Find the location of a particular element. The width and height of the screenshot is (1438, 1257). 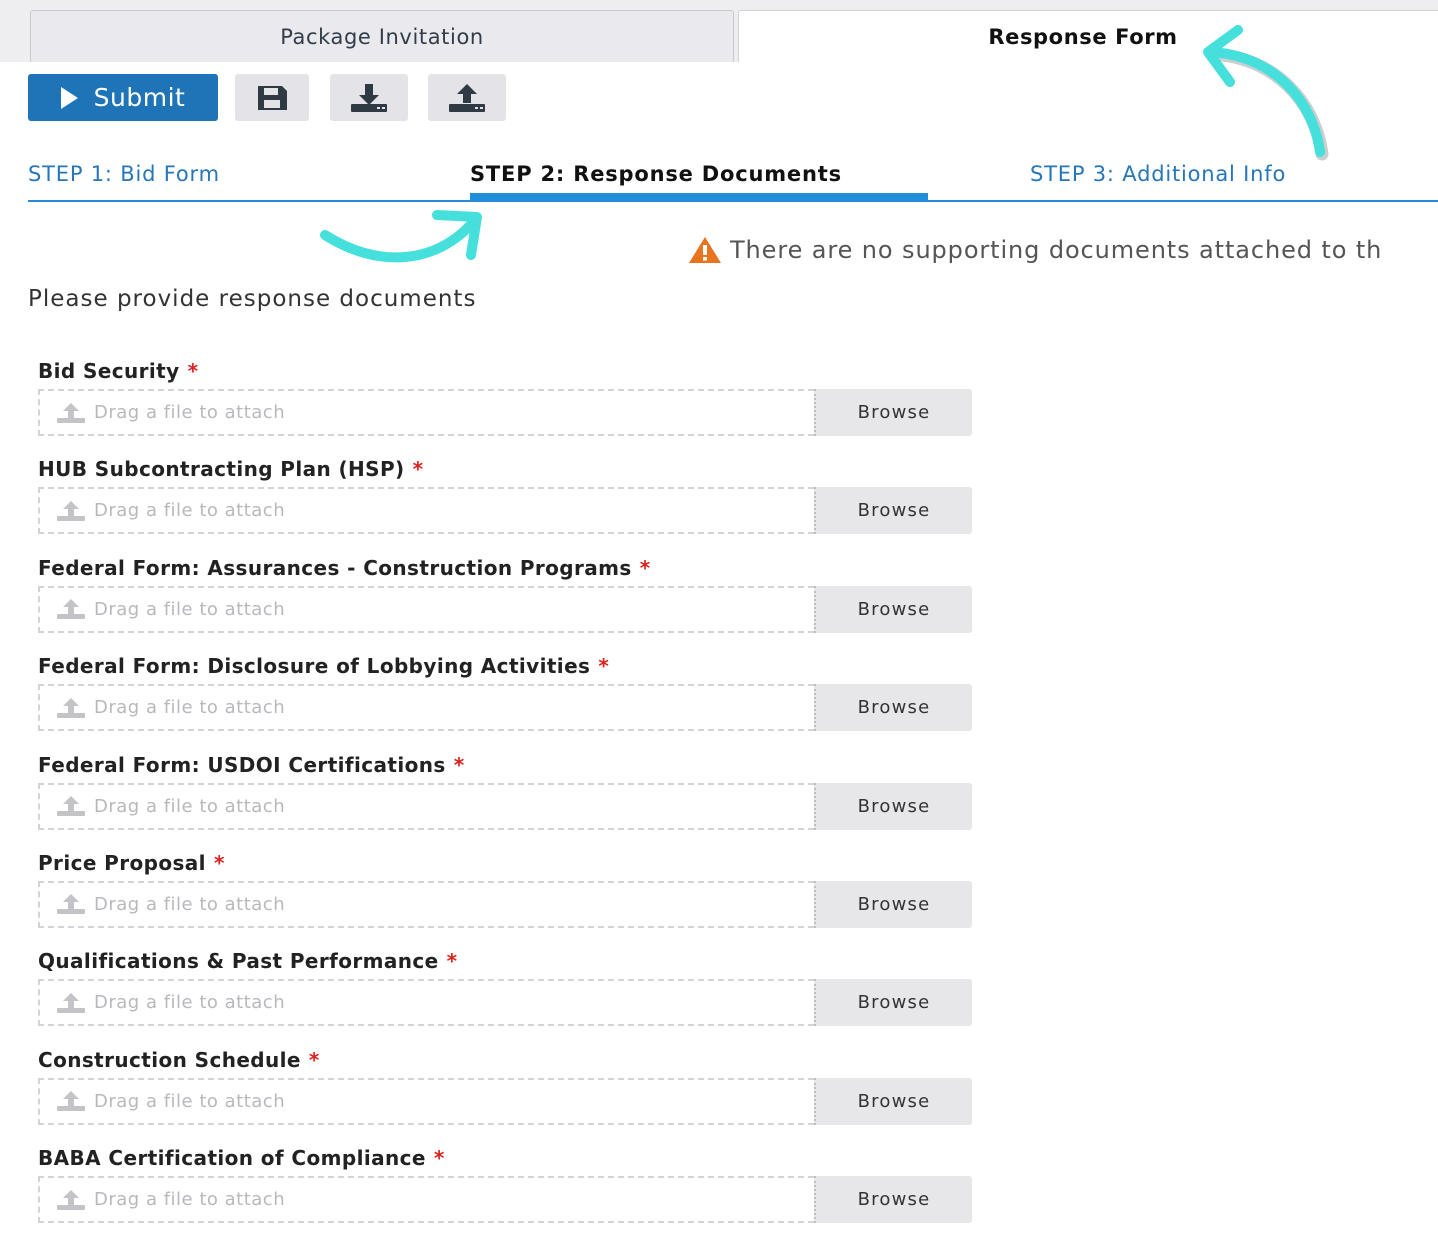

tab-response-form-label: Response Form is located at coordinates (1083, 36).